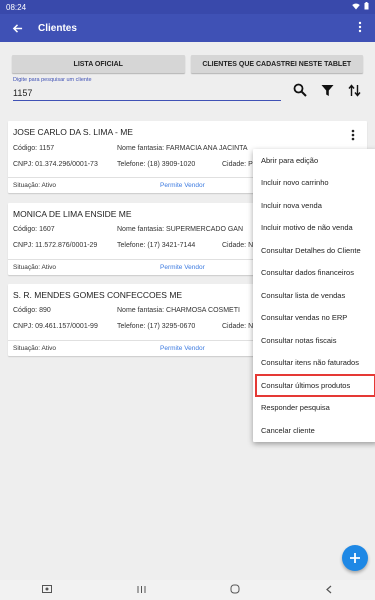 Image resolution: width=375 pixels, height=600 pixels. Describe the element at coordinates (300, 90) in the screenshot. I see `search-icon` at that location.